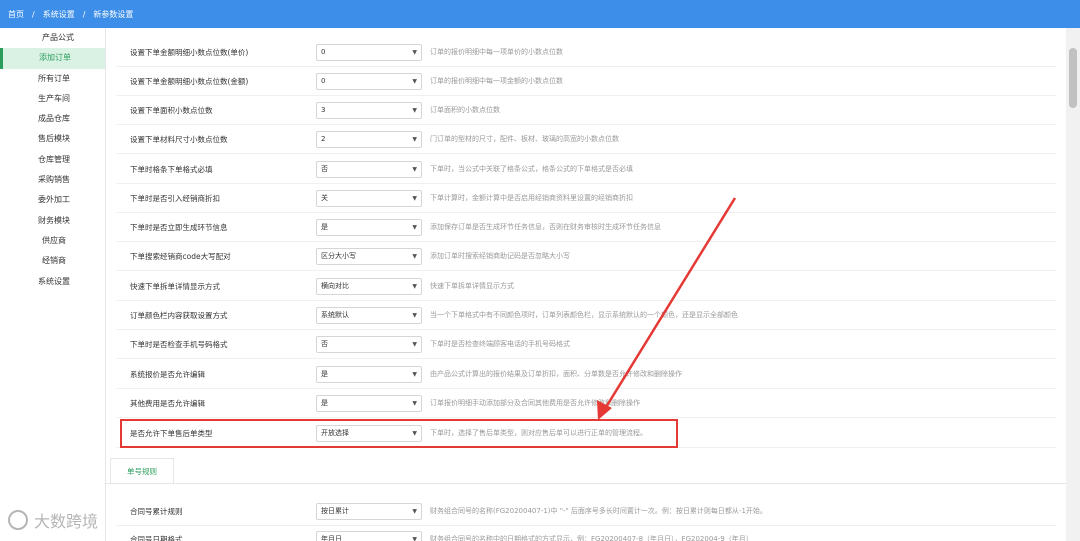  What do you see at coordinates (324, 198) in the screenshot?
I see `select-value: 关` at bounding box center [324, 198].